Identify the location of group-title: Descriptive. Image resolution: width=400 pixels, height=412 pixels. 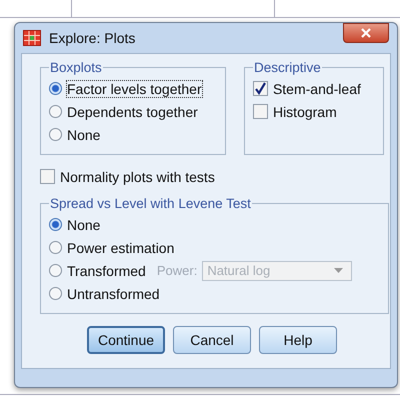
(287, 67).